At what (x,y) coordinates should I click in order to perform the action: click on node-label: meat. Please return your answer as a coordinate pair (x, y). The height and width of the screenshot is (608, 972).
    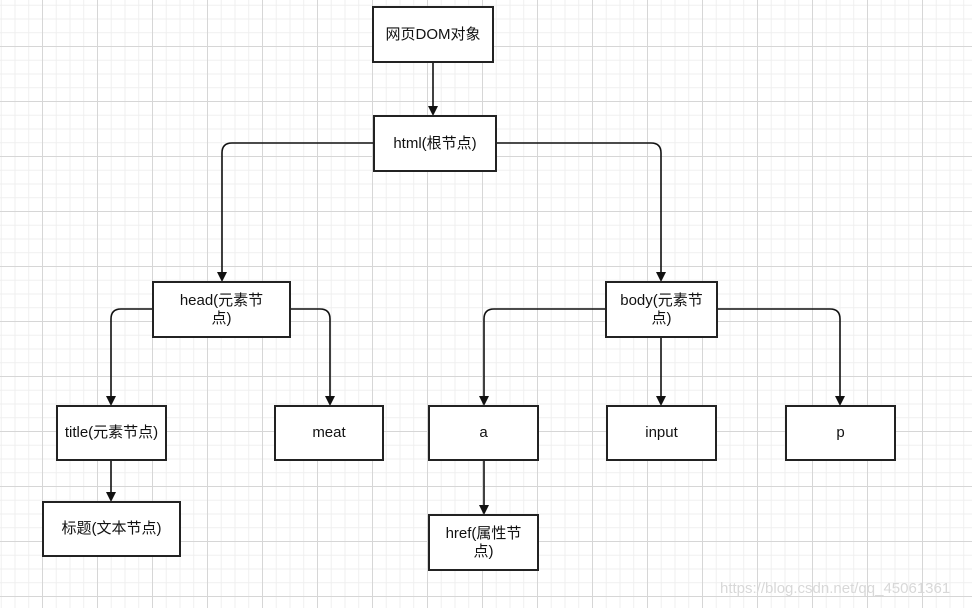
    Looking at the image, I should click on (329, 432).